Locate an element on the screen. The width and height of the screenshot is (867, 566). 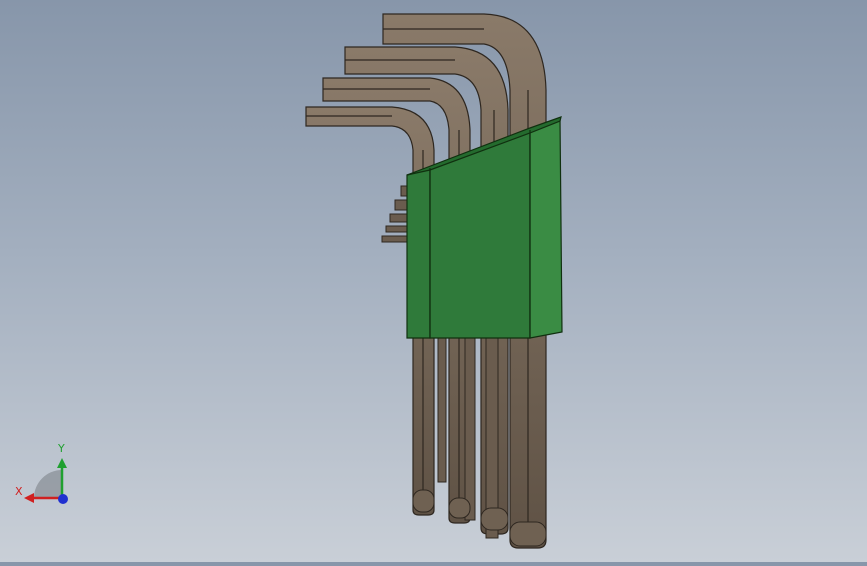
axis-y-label: Y is located at coordinates (61, 448).